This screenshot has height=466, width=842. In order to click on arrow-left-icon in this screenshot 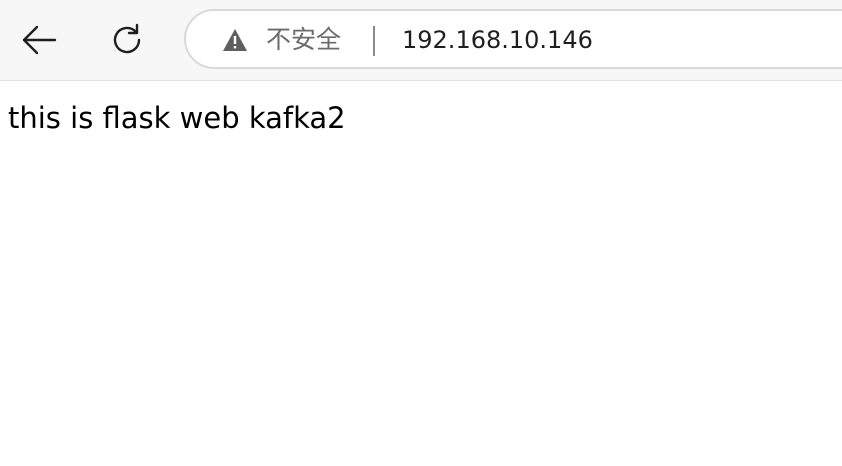, I will do `click(39, 40)`.